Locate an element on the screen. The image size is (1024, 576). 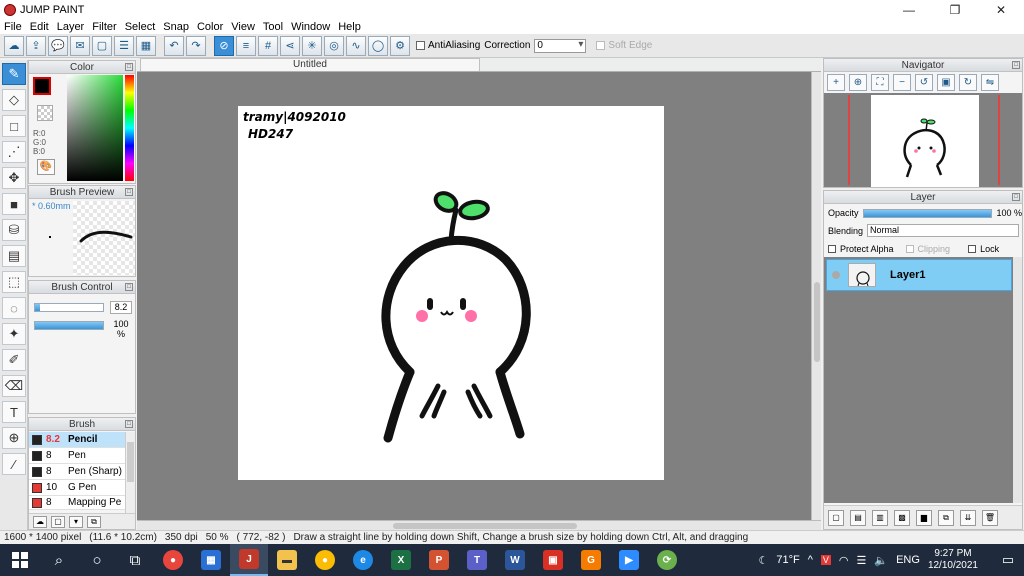
weather-icon: ☾ is located at coordinates (763, 560).